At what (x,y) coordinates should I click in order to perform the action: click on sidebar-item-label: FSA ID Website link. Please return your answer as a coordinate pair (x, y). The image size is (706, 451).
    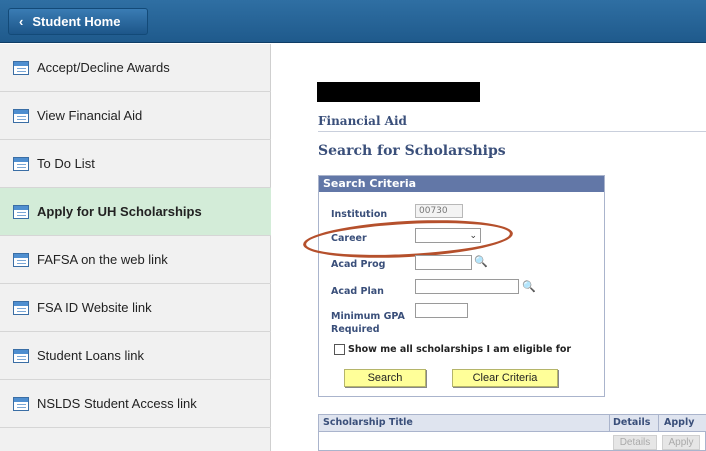
    Looking at the image, I should click on (94, 307).